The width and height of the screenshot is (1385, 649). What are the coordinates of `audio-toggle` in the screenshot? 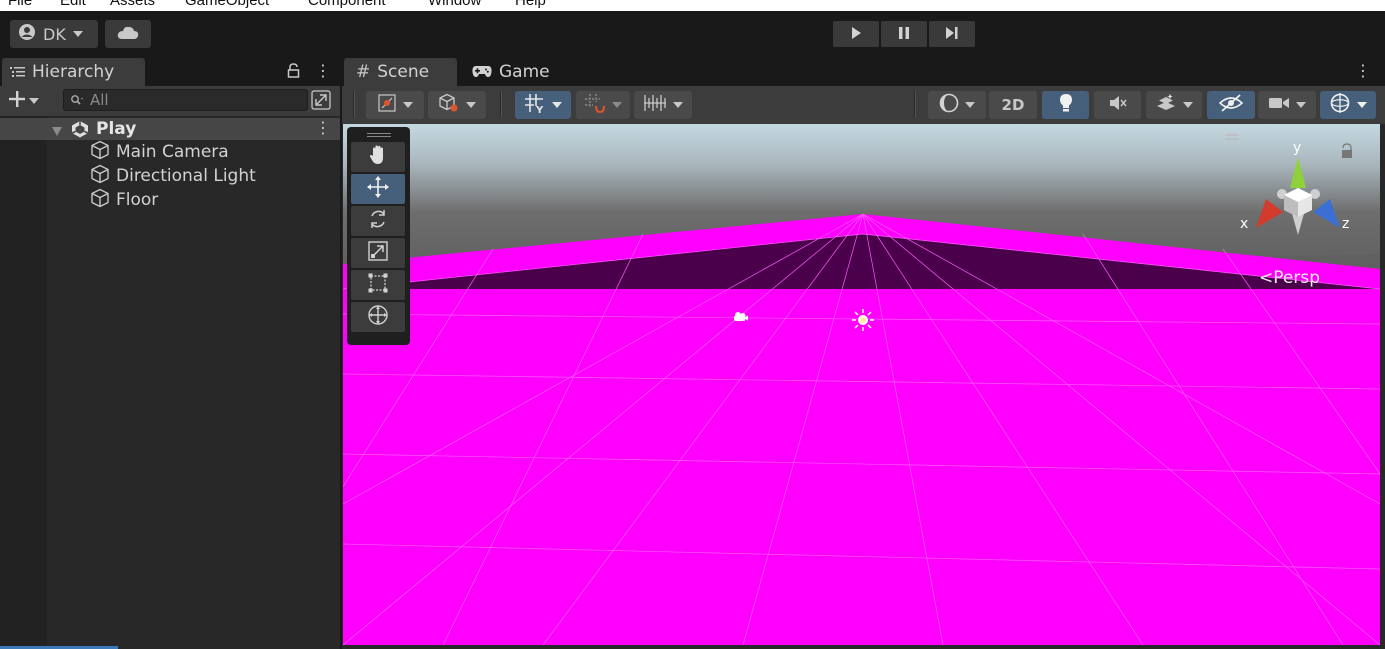 It's located at (1117, 105).